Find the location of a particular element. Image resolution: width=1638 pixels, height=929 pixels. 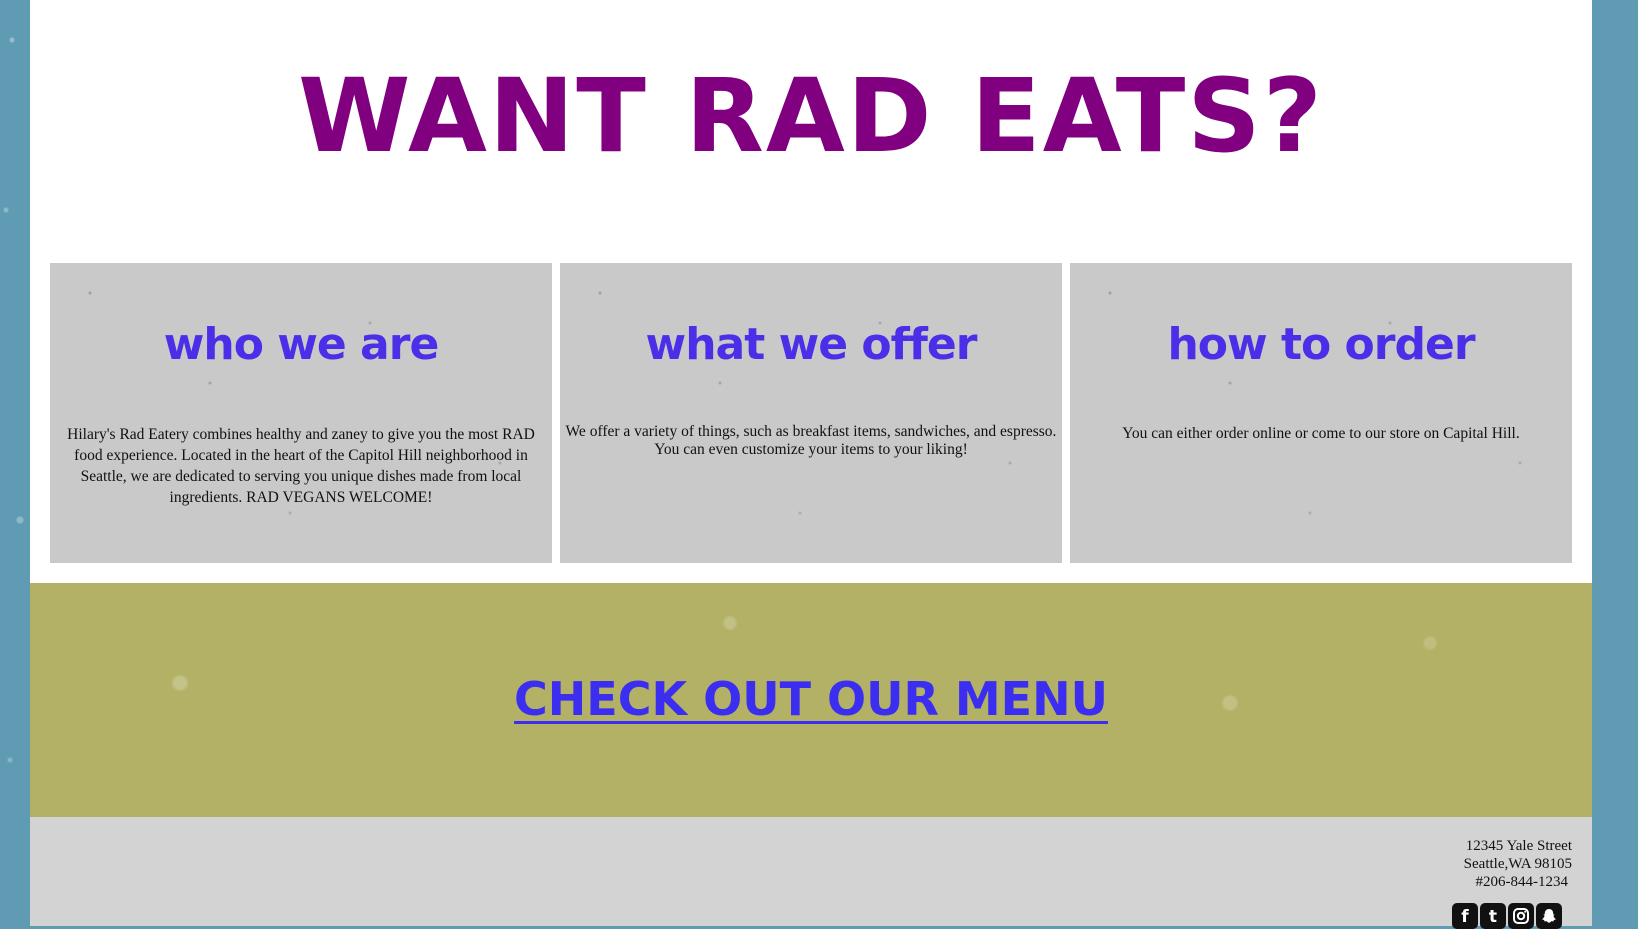

card-title: who we are is located at coordinates (301, 344).